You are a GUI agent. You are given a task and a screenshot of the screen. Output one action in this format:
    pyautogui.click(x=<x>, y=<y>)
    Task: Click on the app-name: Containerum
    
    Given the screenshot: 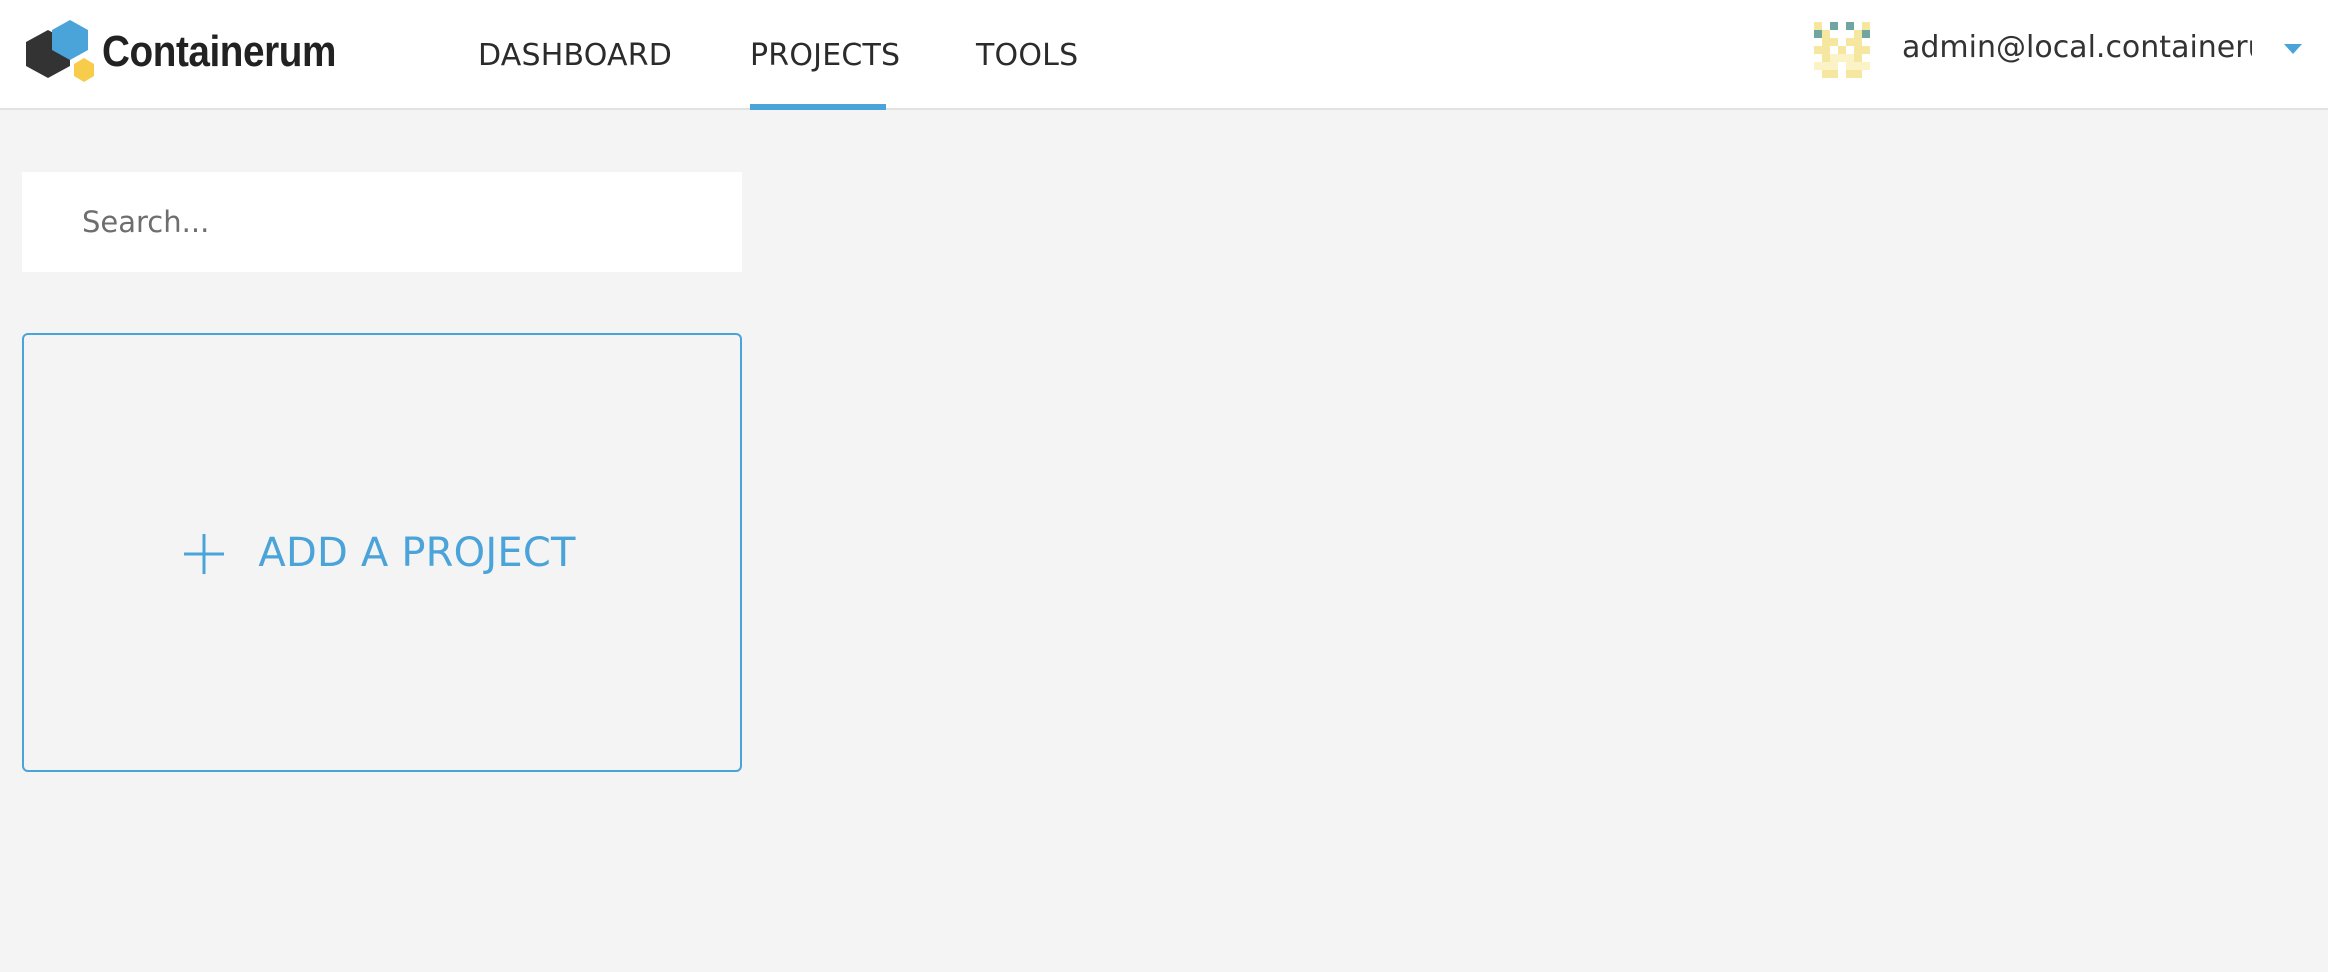 What is the action you would take?
    pyautogui.click(x=219, y=51)
    